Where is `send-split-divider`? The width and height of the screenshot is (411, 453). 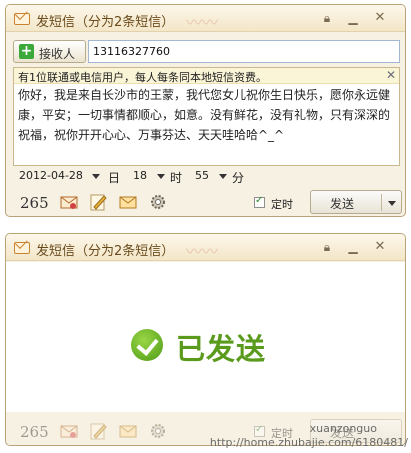
send-split-divider is located at coordinates (381, 202).